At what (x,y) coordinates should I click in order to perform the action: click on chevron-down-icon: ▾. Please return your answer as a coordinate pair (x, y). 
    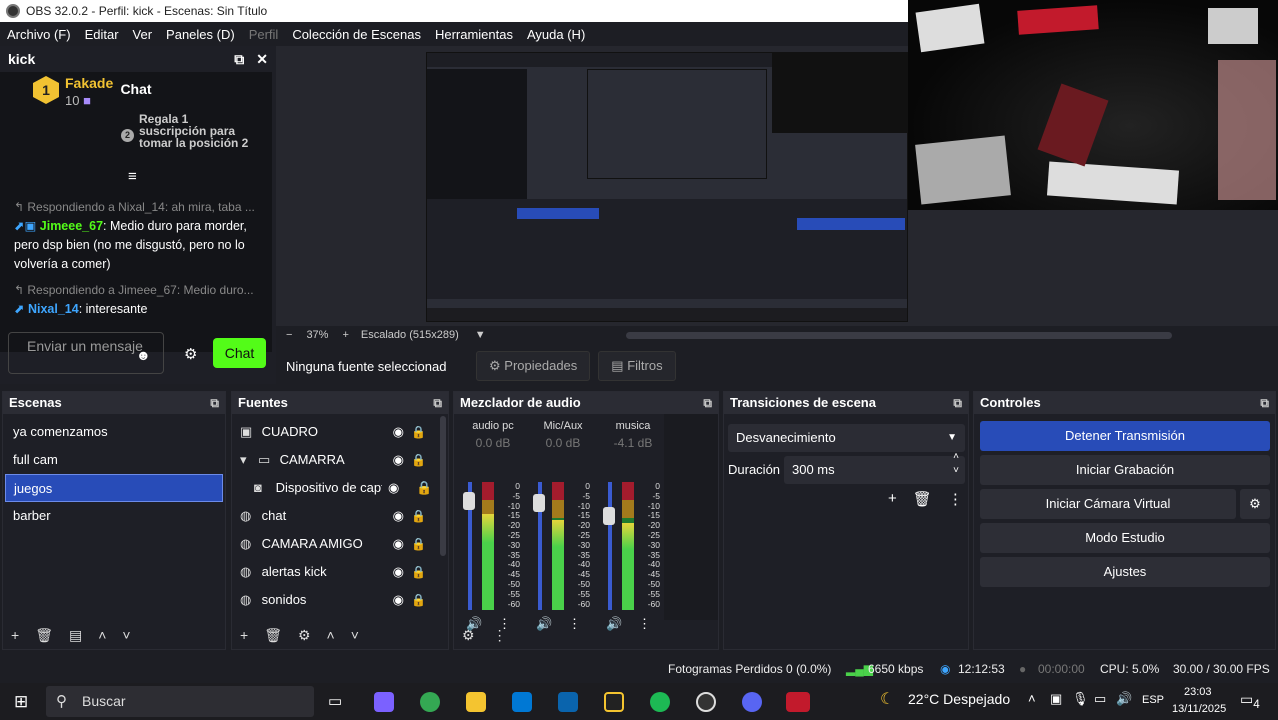
    Looking at the image, I should click on (249, 460).